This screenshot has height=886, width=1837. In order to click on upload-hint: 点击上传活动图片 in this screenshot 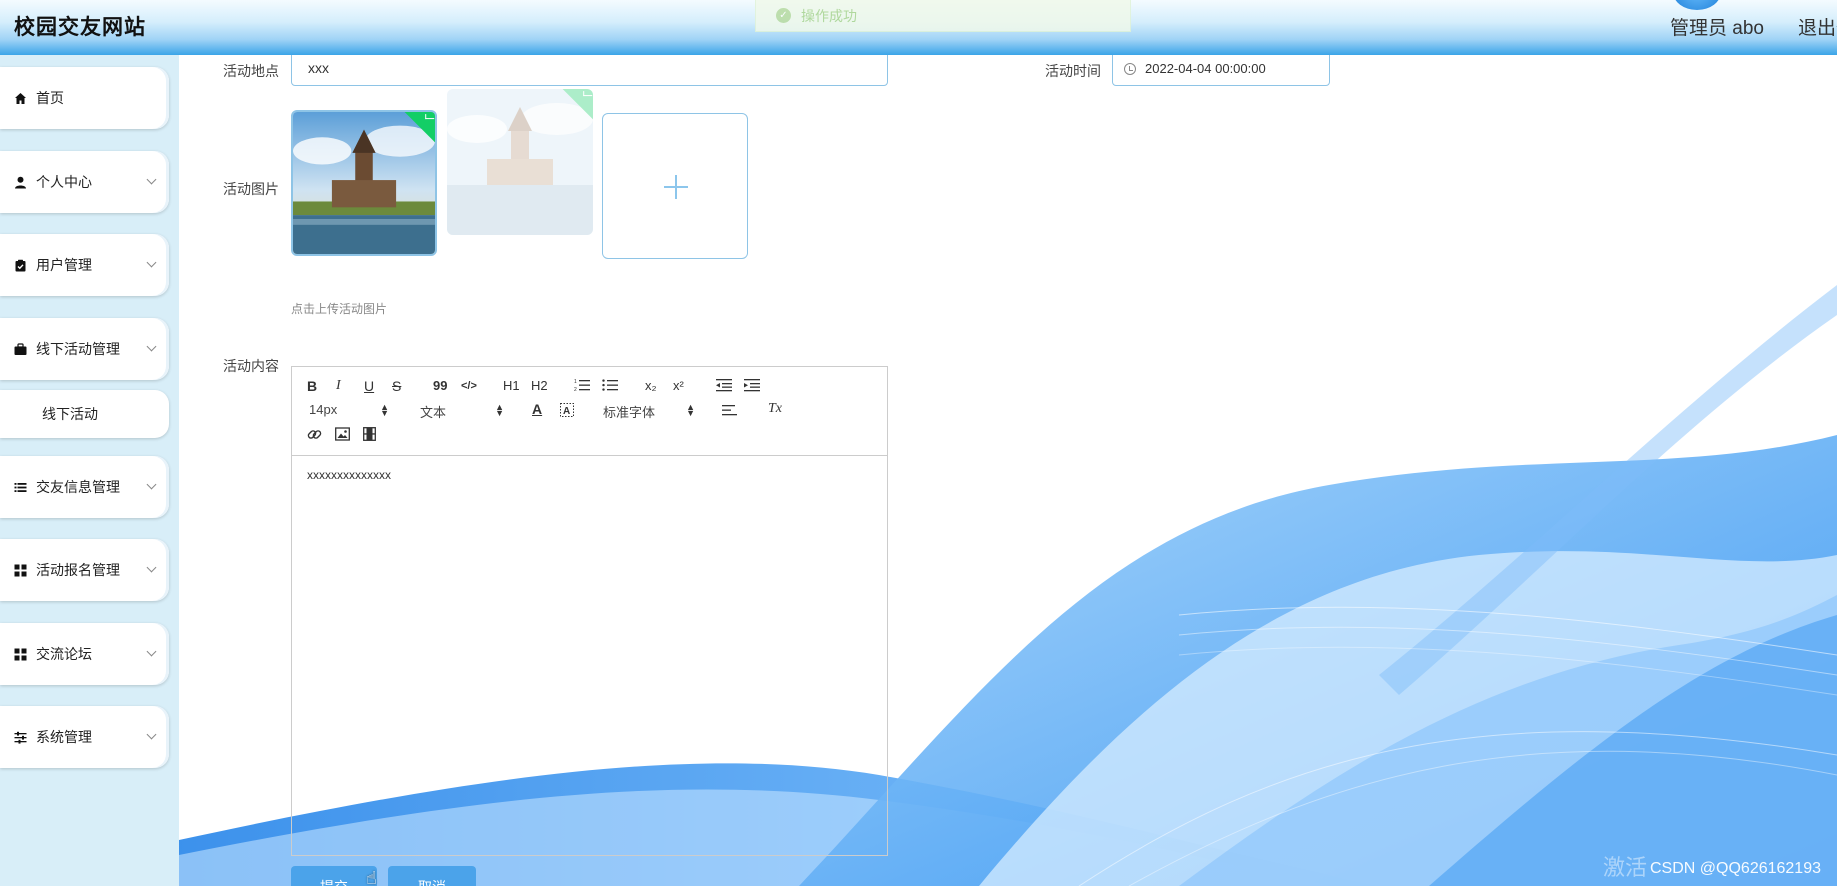, I will do `click(339, 309)`.